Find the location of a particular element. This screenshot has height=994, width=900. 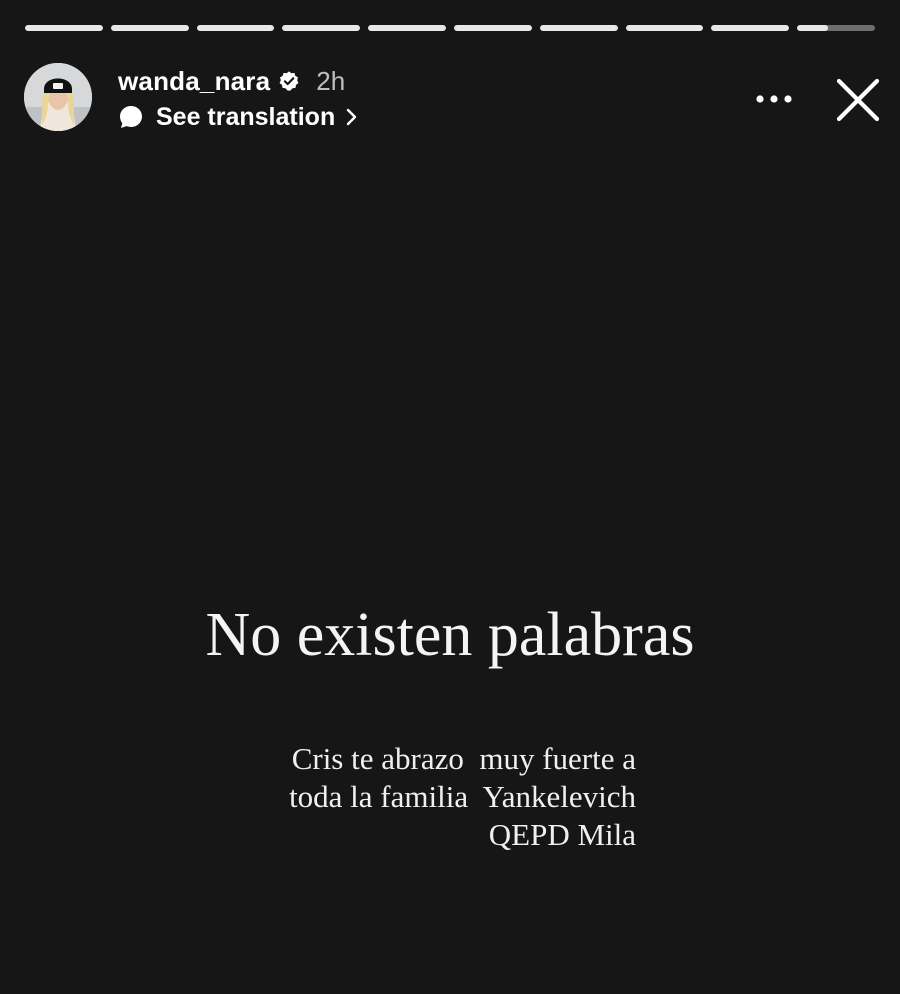

more-options-button is located at coordinates (774, 99).